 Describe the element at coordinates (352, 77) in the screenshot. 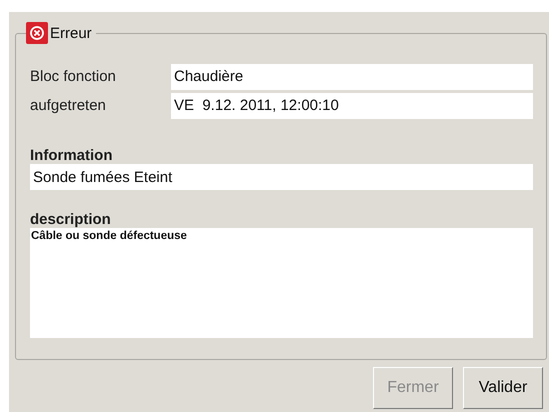

I see `value-field: Chaudière` at that location.